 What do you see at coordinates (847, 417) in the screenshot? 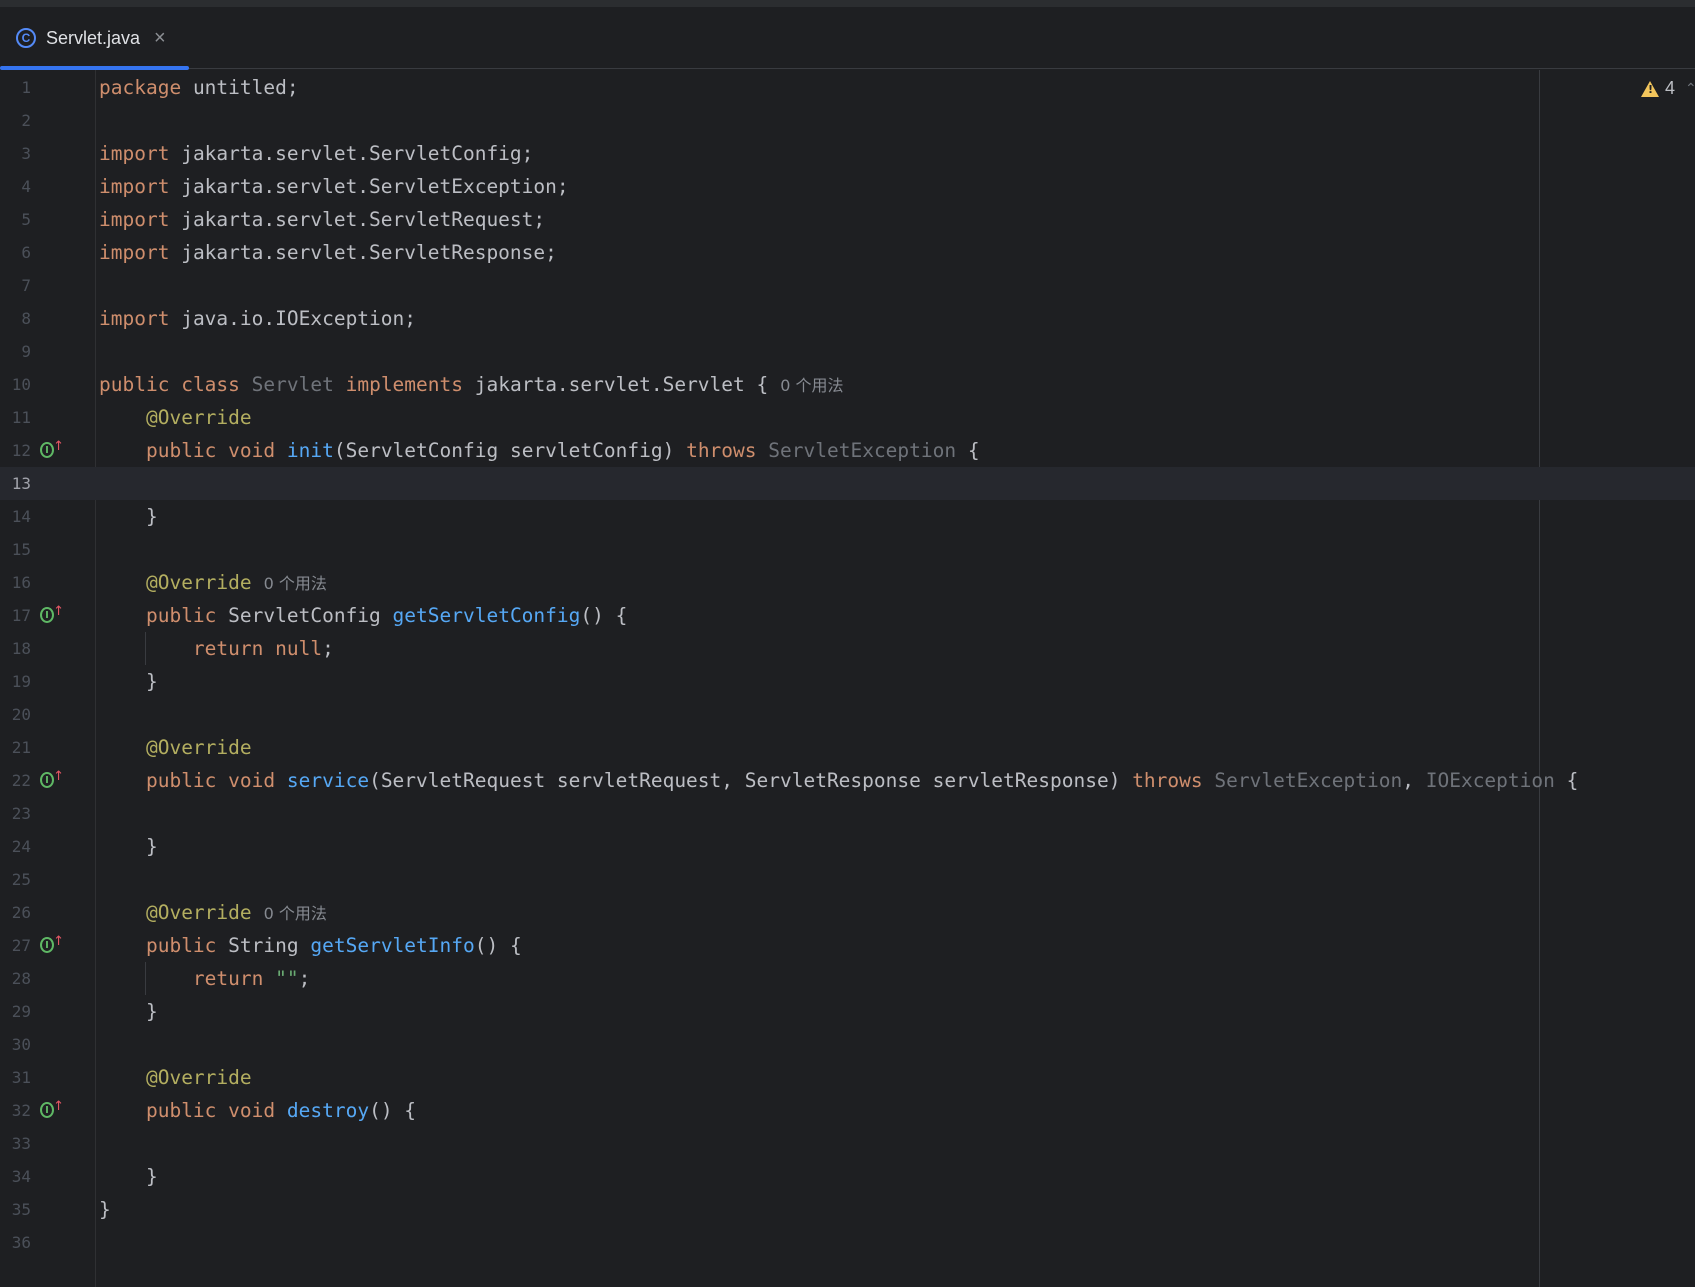
I see `code-line: 11 @Override` at bounding box center [847, 417].